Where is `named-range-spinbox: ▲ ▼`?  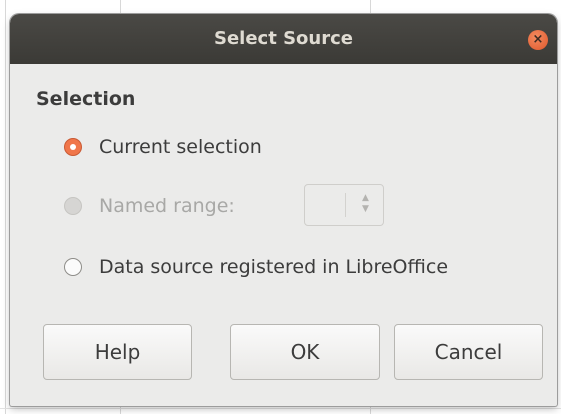 named-range-spinbox: ▲ ▼ is located at coordinates (344, 205).